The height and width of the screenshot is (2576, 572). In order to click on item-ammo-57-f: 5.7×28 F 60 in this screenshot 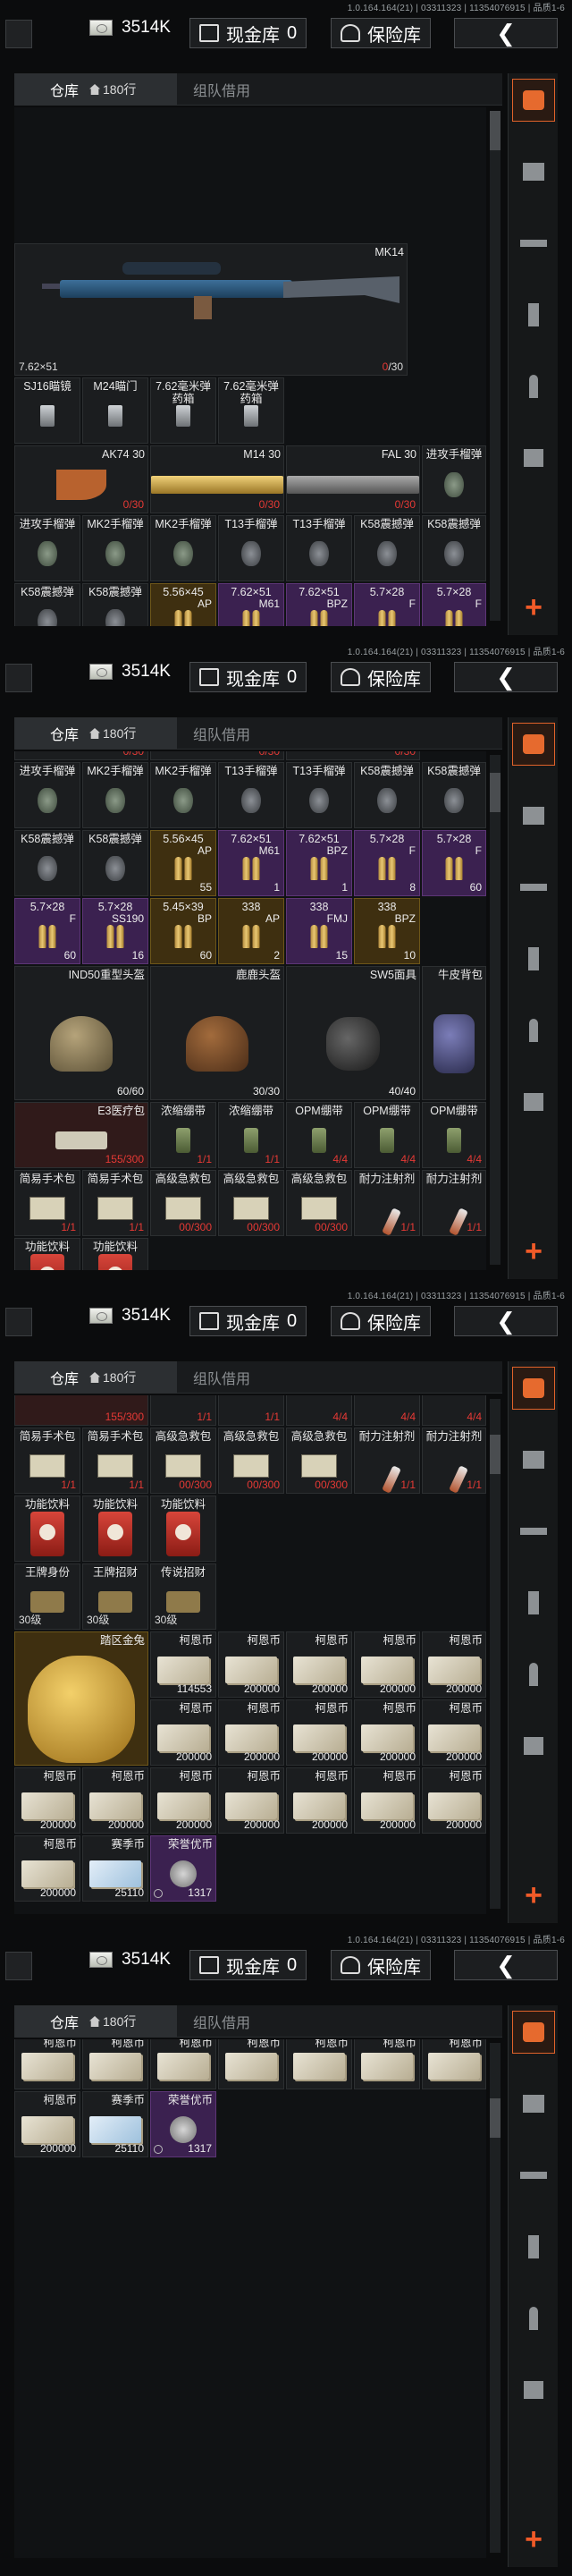, I will do `click(47, 931)`.